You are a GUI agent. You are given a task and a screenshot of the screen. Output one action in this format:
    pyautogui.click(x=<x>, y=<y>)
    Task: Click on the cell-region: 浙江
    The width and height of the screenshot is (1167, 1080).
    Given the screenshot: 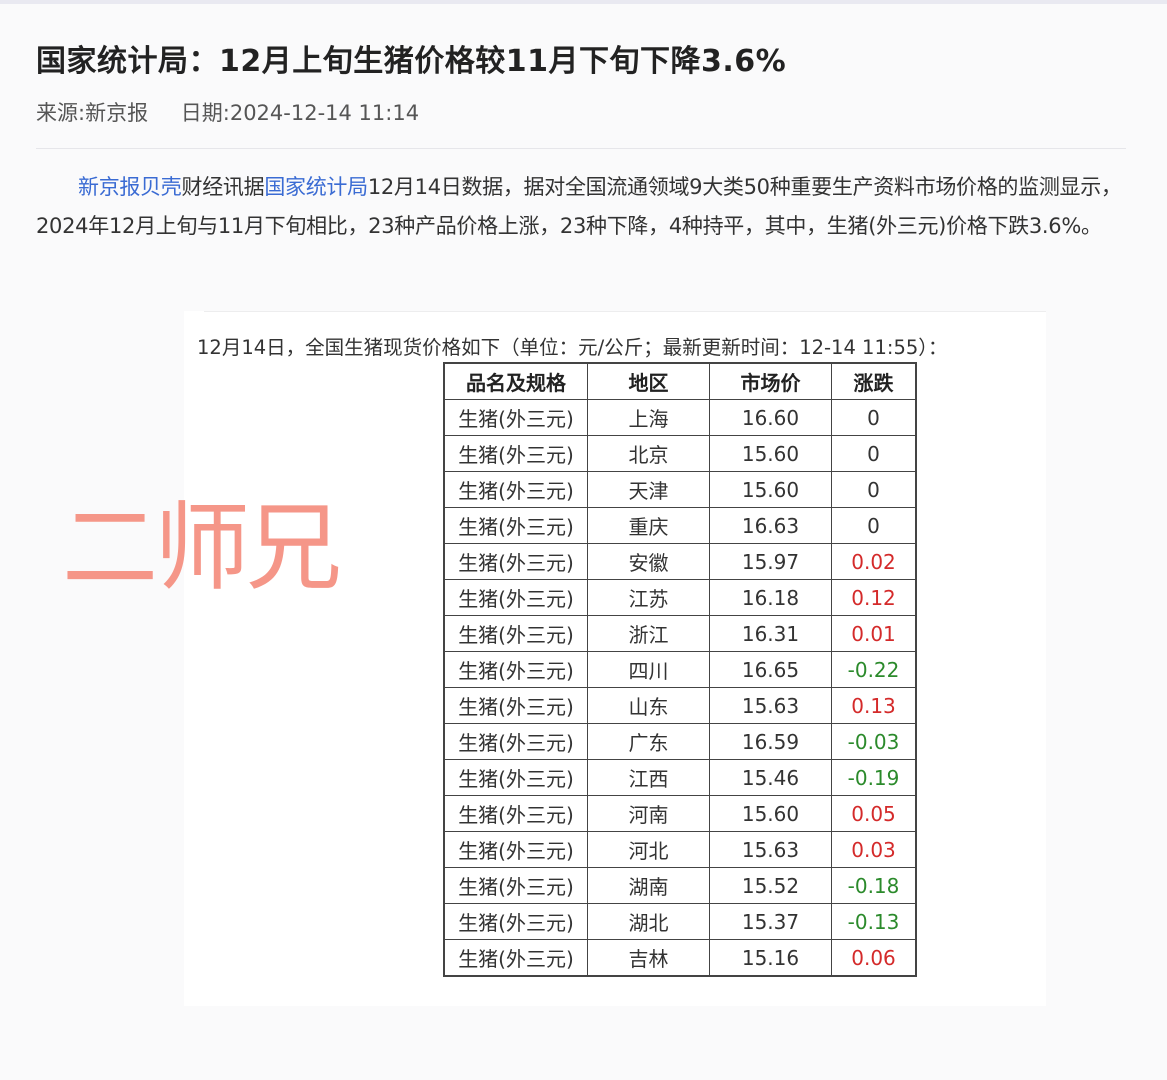 What is the action you would take?
    pyautogui.click(x=648, y=633)
    